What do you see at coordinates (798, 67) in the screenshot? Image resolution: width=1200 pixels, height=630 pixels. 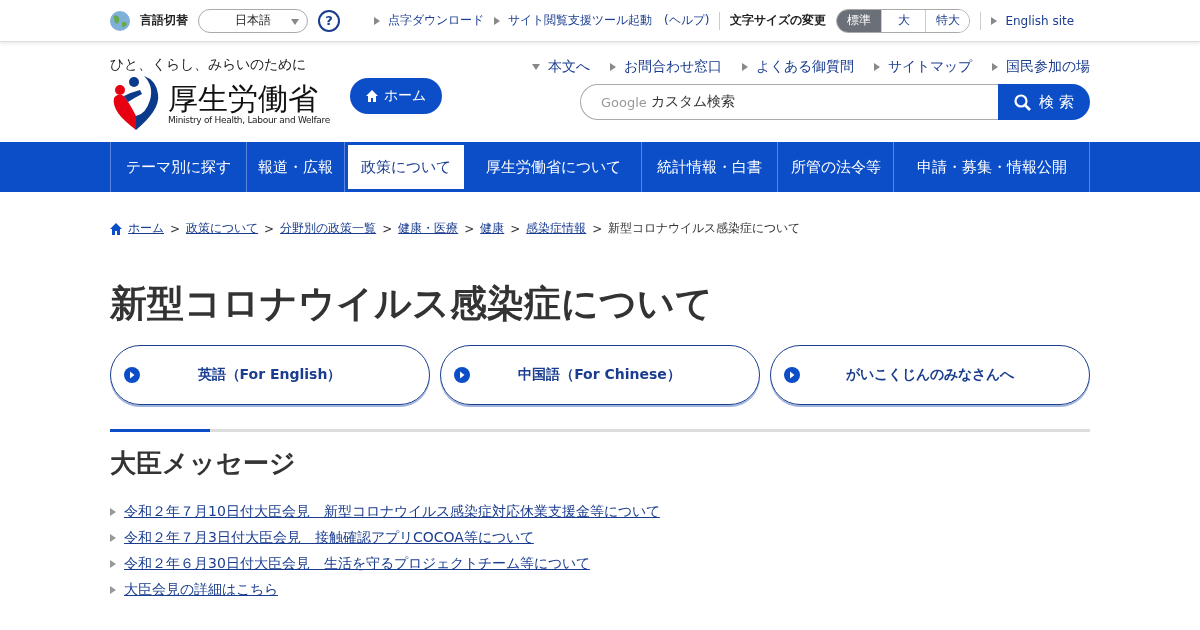 I see `header-link: よくある御質問` at bounding box center [798, 67].